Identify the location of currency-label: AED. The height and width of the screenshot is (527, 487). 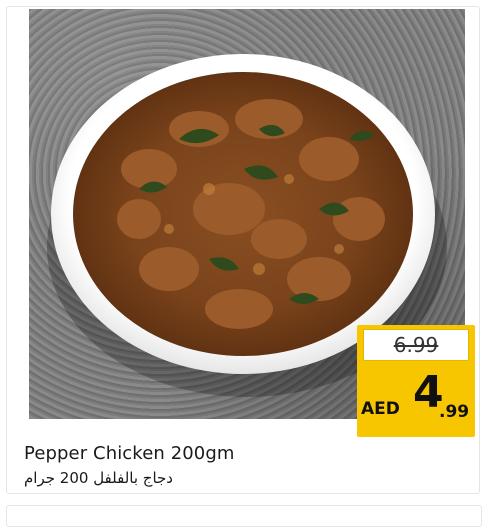
(380, 409).